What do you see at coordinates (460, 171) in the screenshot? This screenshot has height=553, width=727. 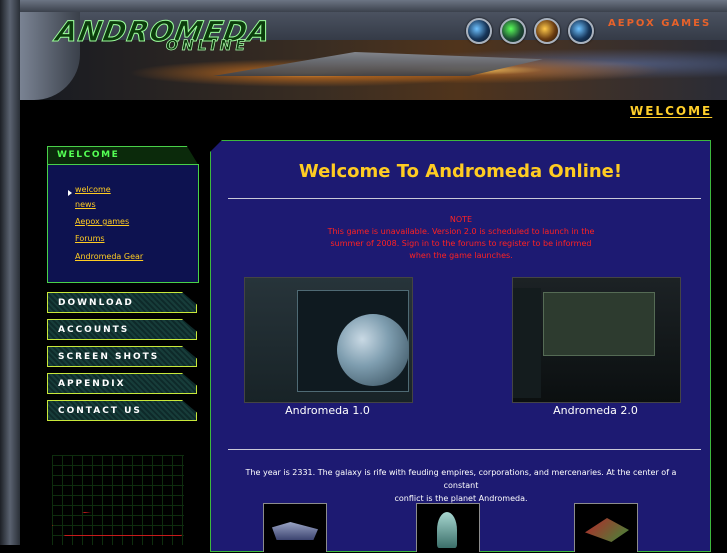 I see `page-title: Welcome To Andromeda Online!` at bounding box center [460, 171].